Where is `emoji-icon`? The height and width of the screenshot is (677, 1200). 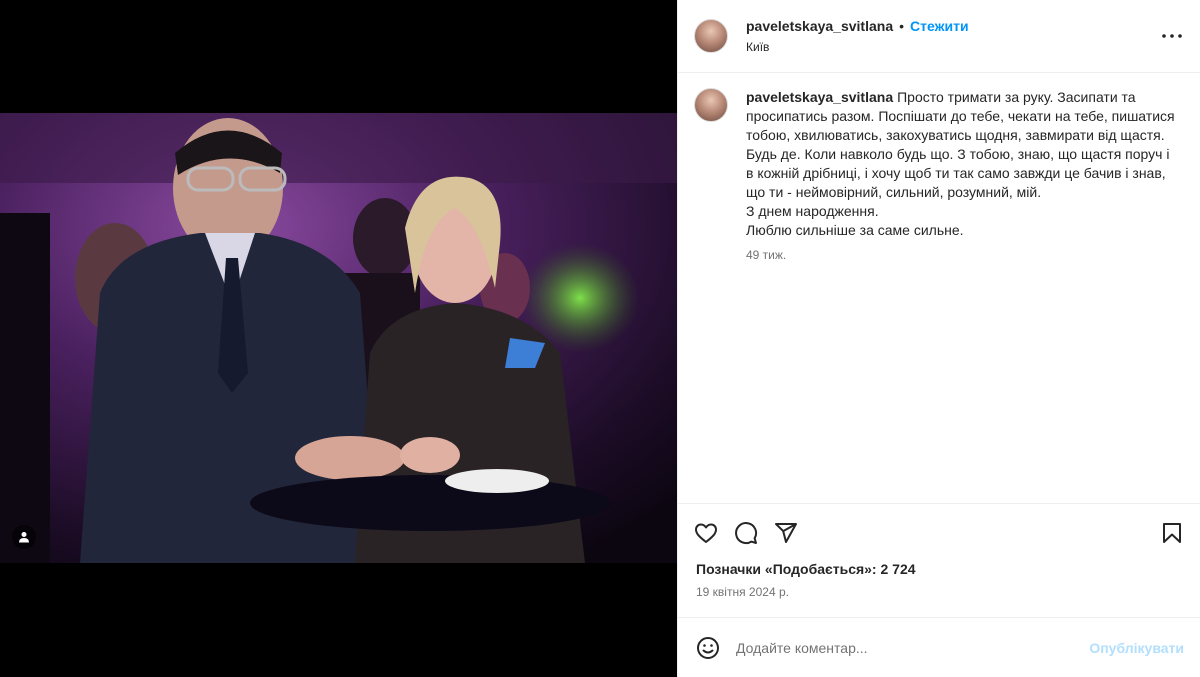
emoji-icon is located at coordinates (708, 648).